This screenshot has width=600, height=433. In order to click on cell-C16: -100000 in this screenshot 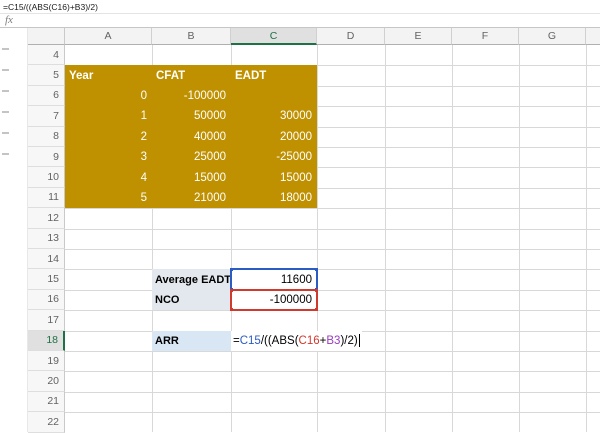, I will do `click(274, 300)`.